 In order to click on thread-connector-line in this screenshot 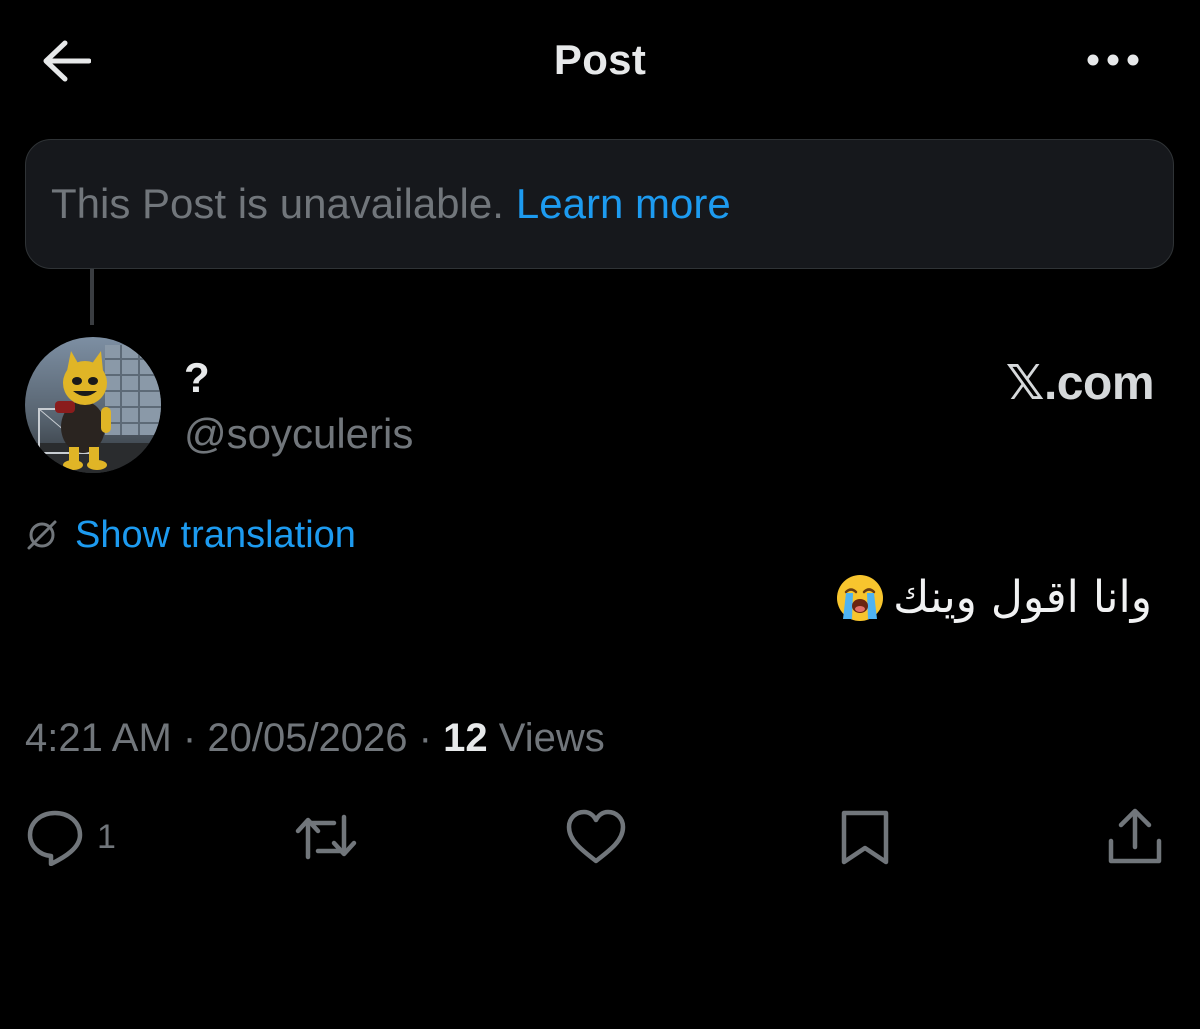, I will do `click(92, 297)`.